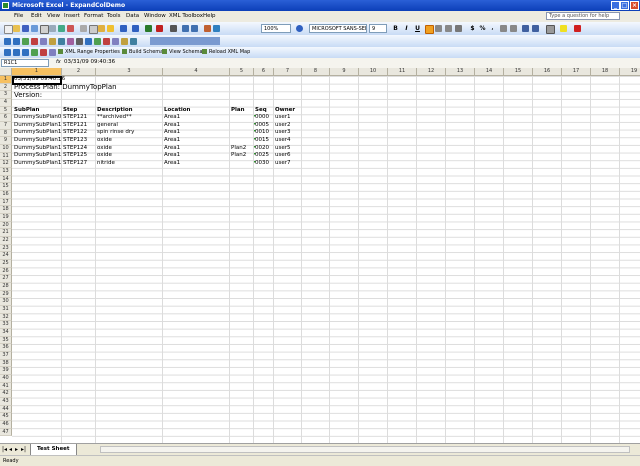  What do you see at coordinates (89, 52) in the screenshot?
I see `xml-range-properties-button: XML Range Properties` at bounding box center [89, 52].